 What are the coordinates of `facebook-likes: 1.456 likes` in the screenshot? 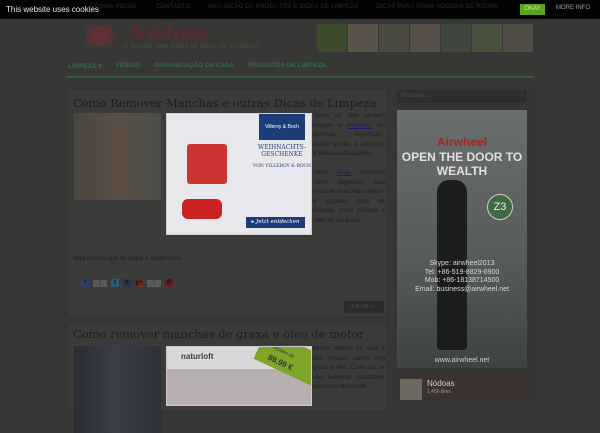 It's located at (439, 392).